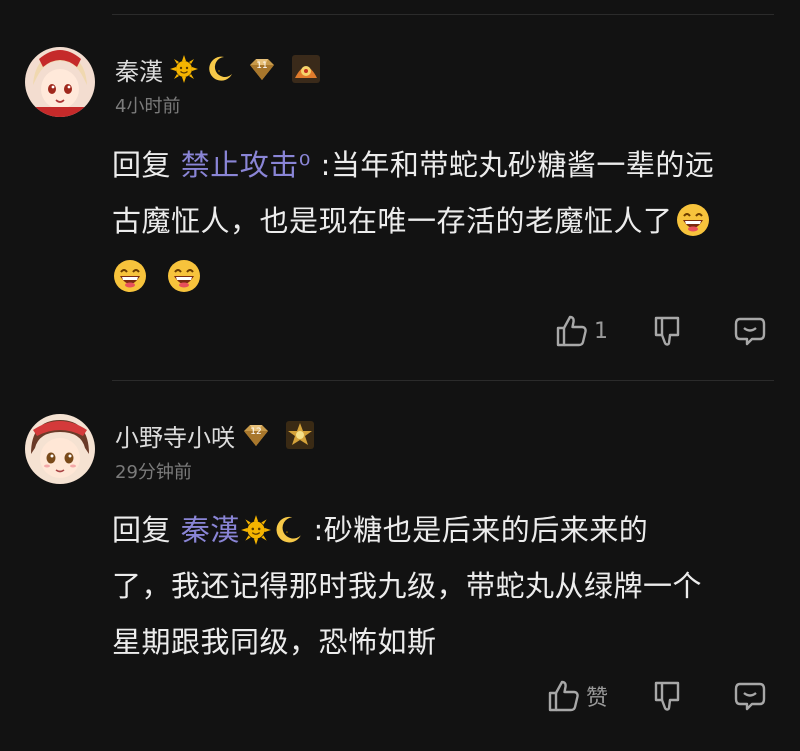  Describe the element at coordinates (443, 380) in the screenshot. I see `comment-divider` at that location.